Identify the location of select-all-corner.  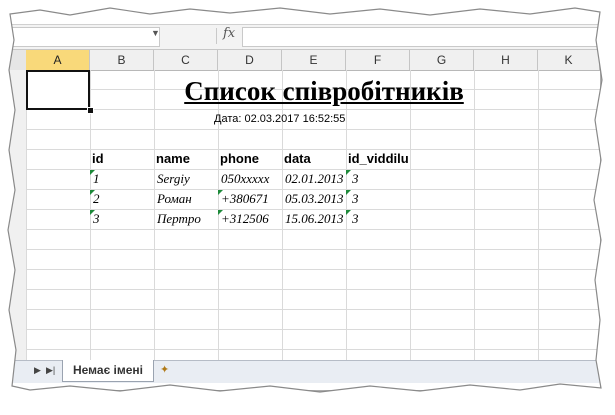
(17, 60).